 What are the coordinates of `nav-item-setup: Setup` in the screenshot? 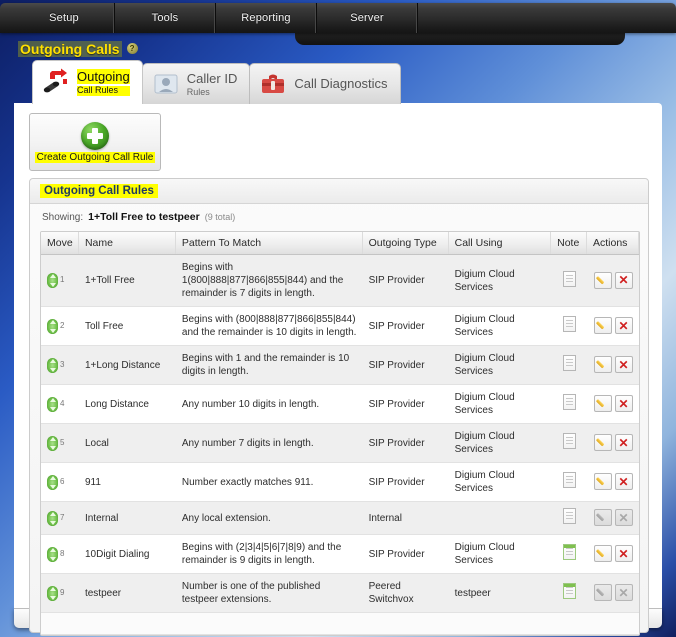 It's located at (64, 18).